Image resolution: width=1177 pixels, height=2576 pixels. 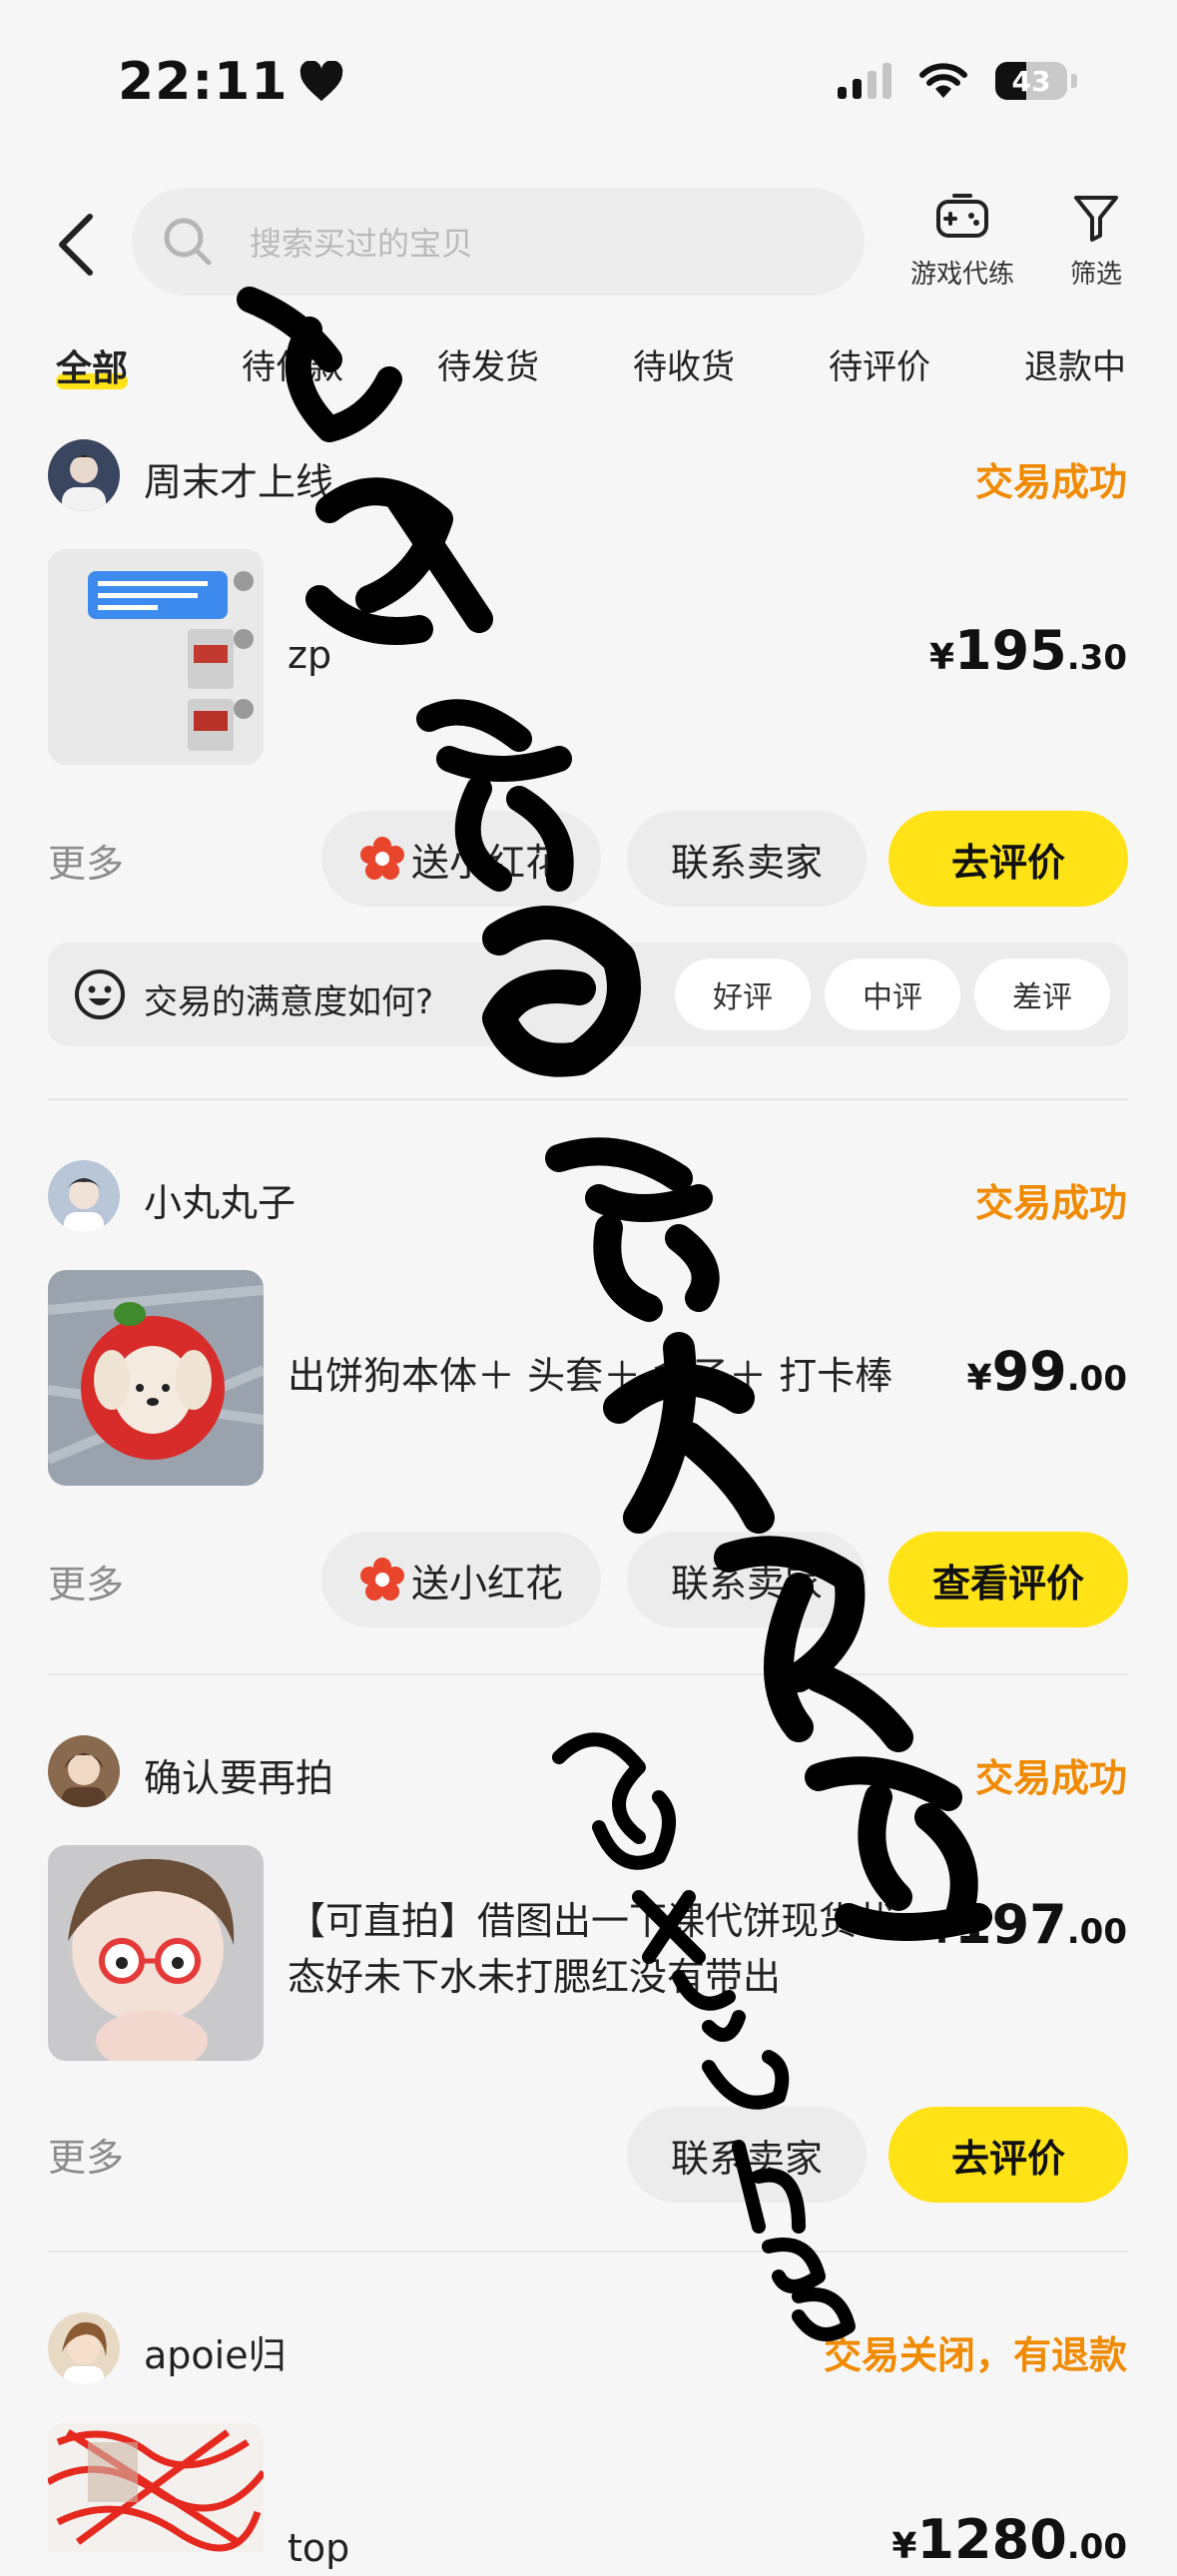 I want to click on battery-level: 43, so click(x=1031, y=81).